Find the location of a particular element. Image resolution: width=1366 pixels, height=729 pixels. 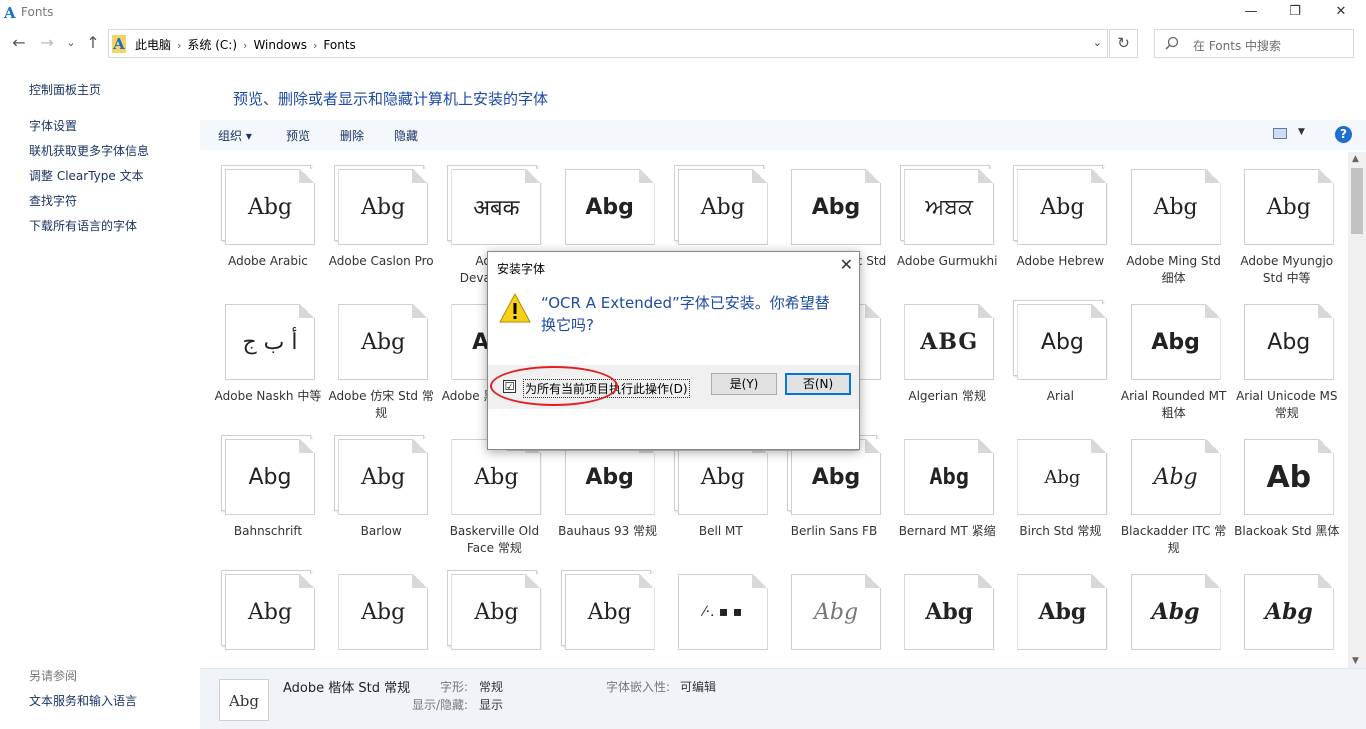

vertical-scrollbar: ▲ ▼ is located at coordinates (1357, 411).